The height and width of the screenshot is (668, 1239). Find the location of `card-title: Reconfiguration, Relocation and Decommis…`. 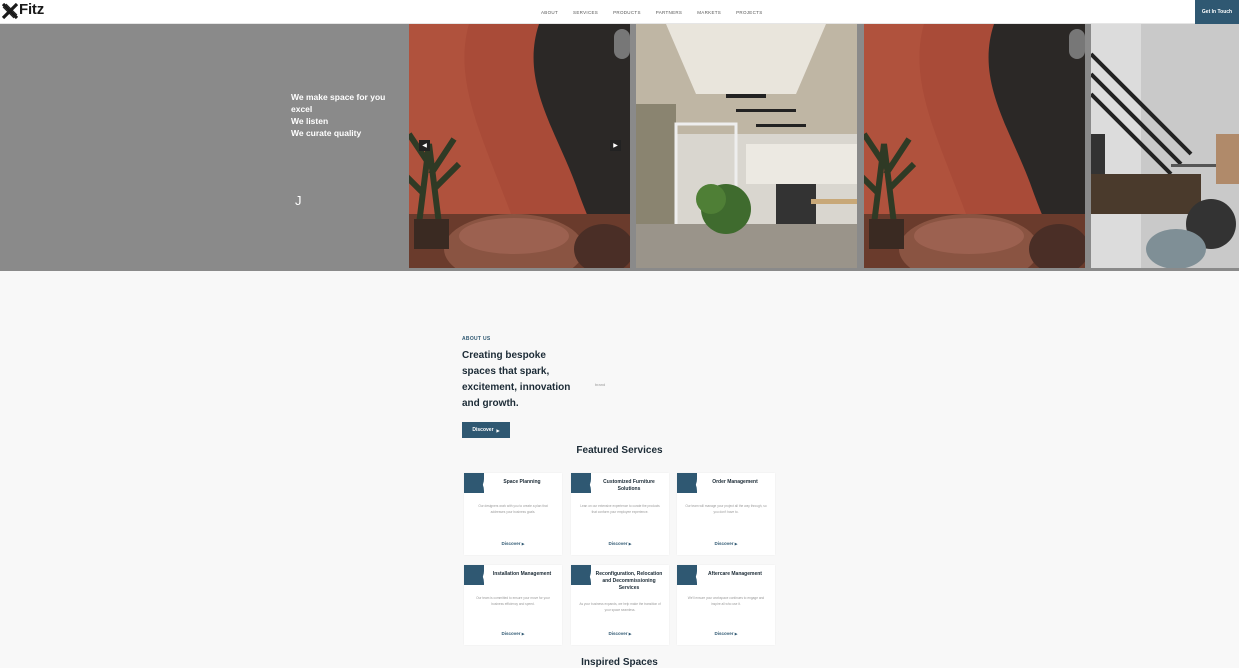

card-title: Reconfiguration, Relocation and Decommis… is located at coordinates (629, 581).